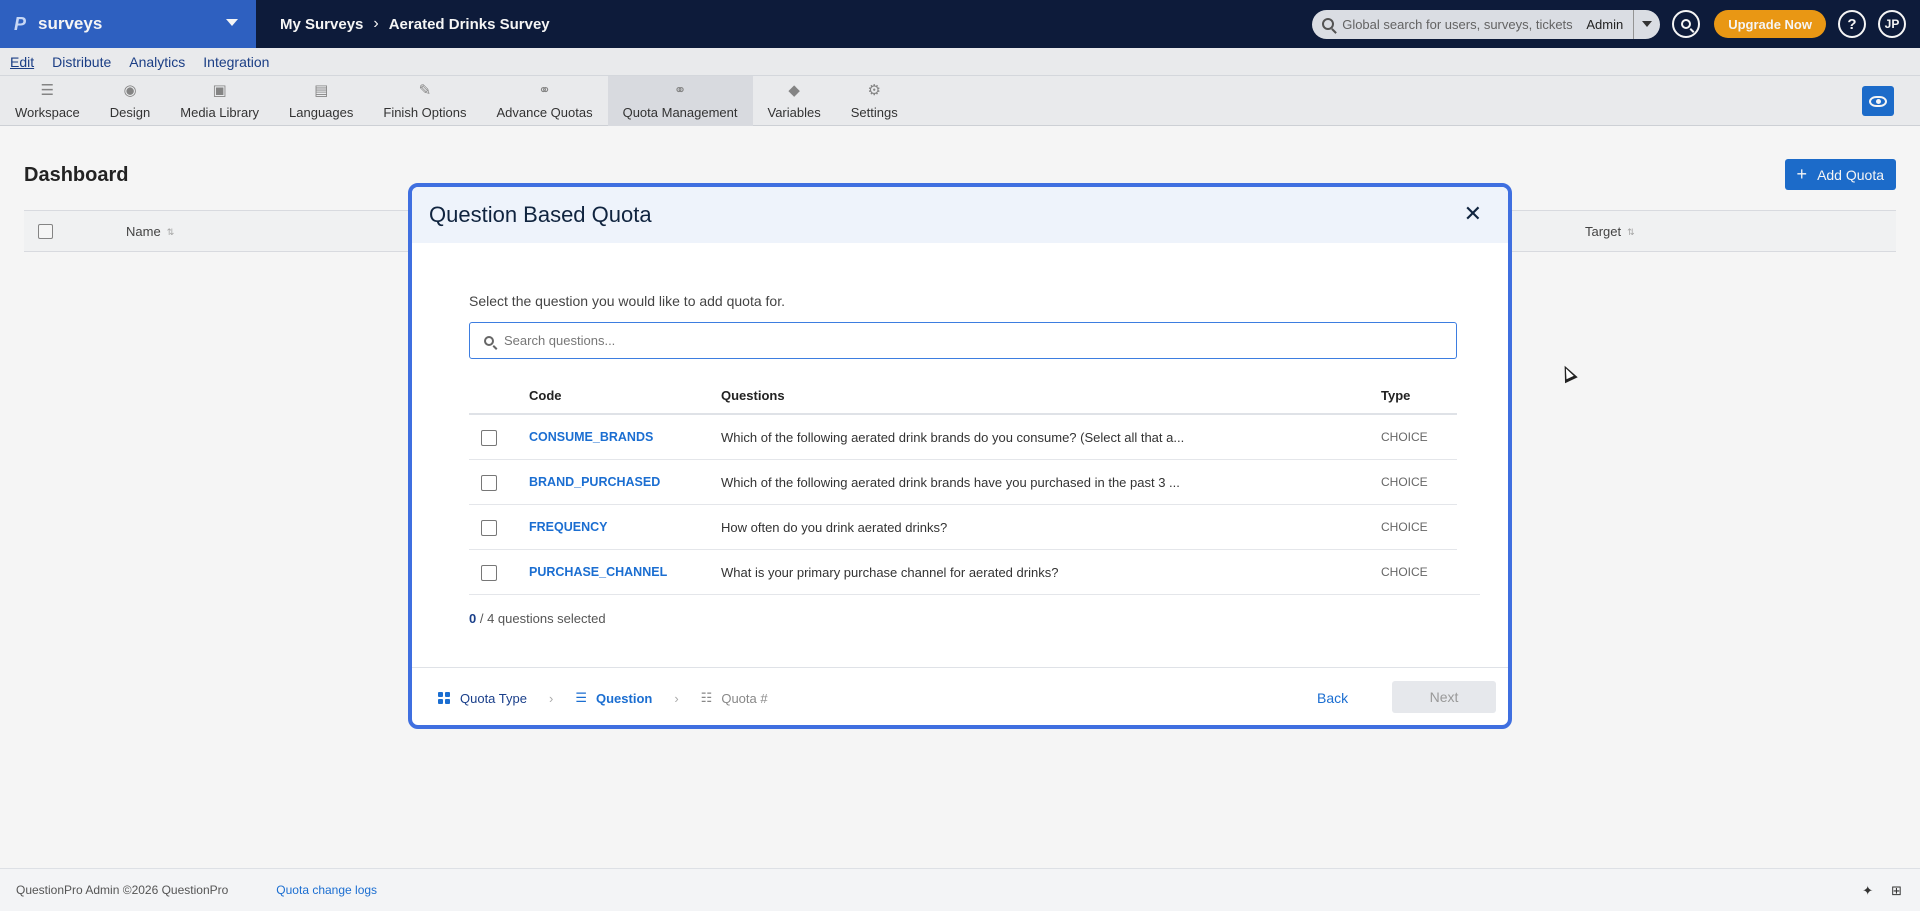  What do you see at coordinates (1396, 395) in the screenshot?
I see `column-type: Type` at bounding box center [1396, 395].